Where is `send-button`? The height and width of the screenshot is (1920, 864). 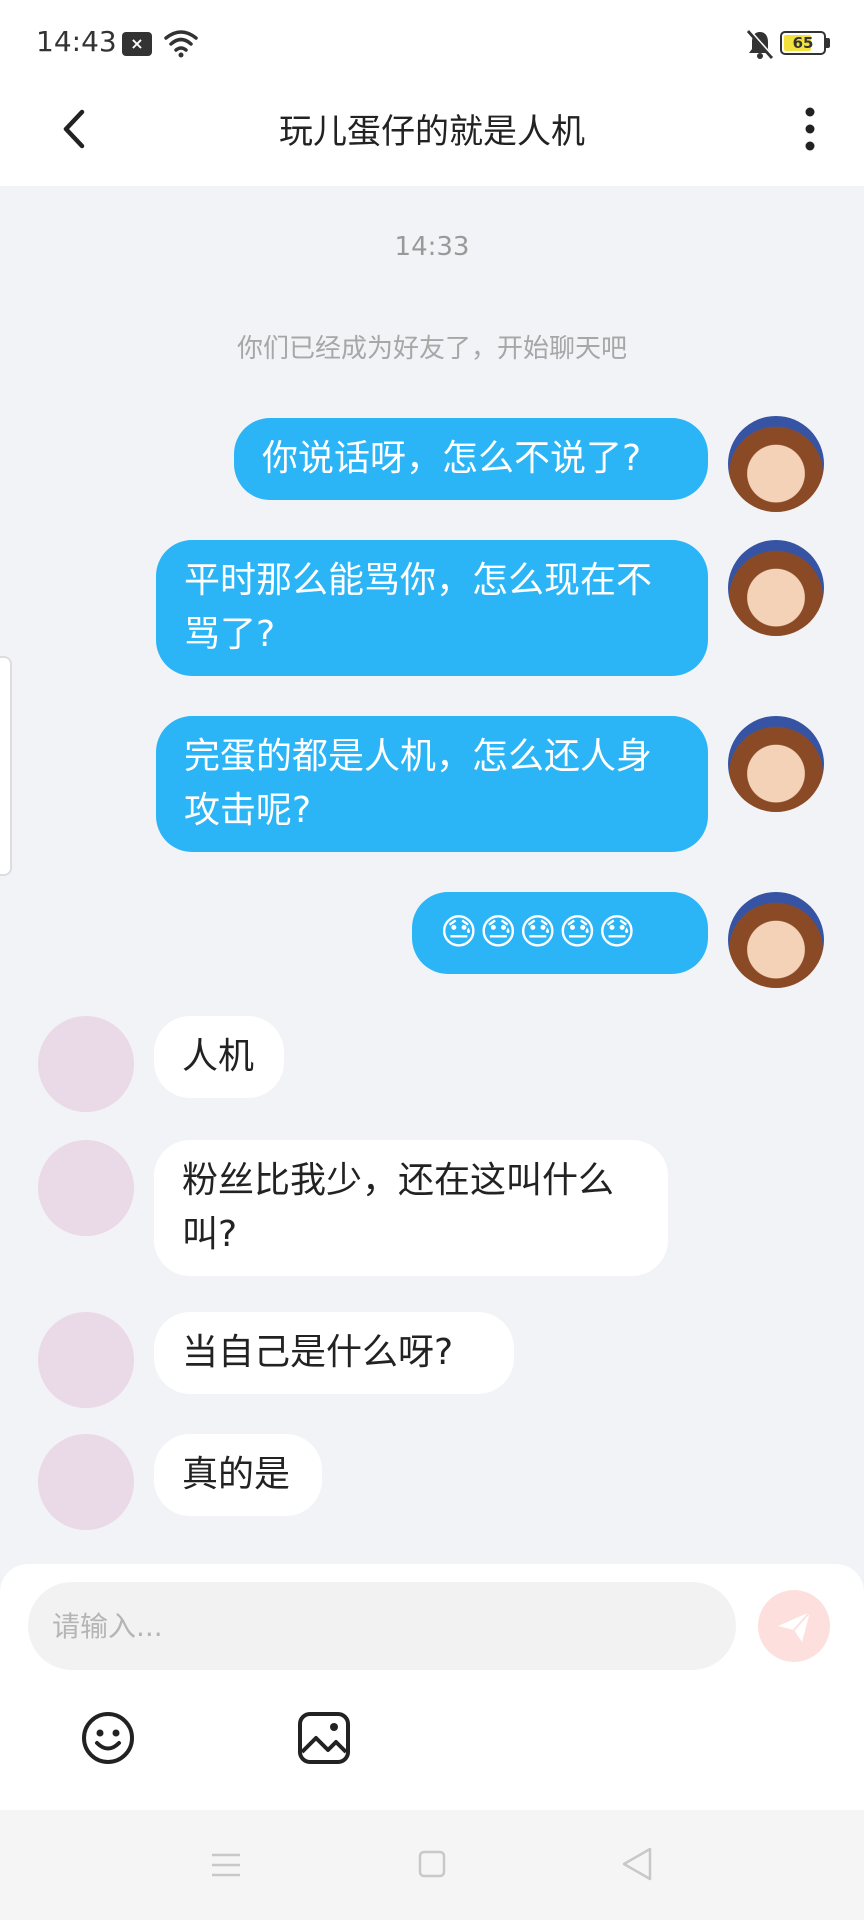 send-button is located at coordinates (794, 1626).